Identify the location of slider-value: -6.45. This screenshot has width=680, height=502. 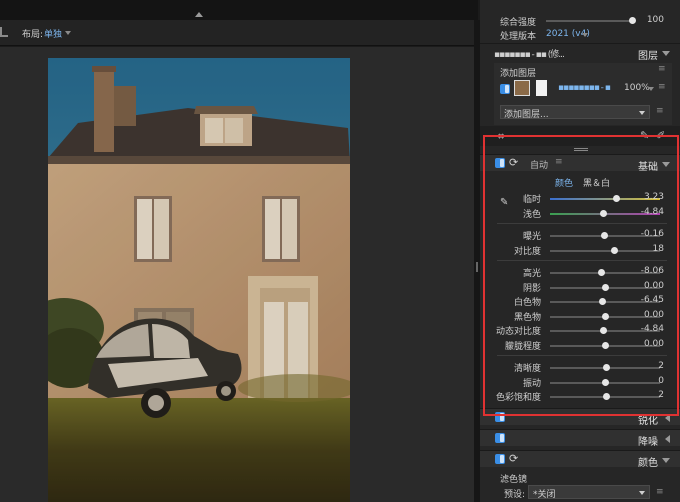
(652, 300).